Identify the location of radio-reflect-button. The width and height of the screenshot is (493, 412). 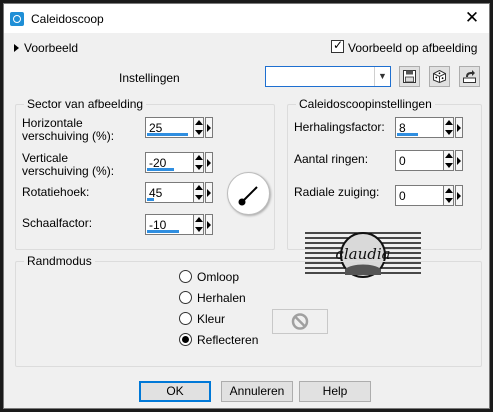
(185, 339).